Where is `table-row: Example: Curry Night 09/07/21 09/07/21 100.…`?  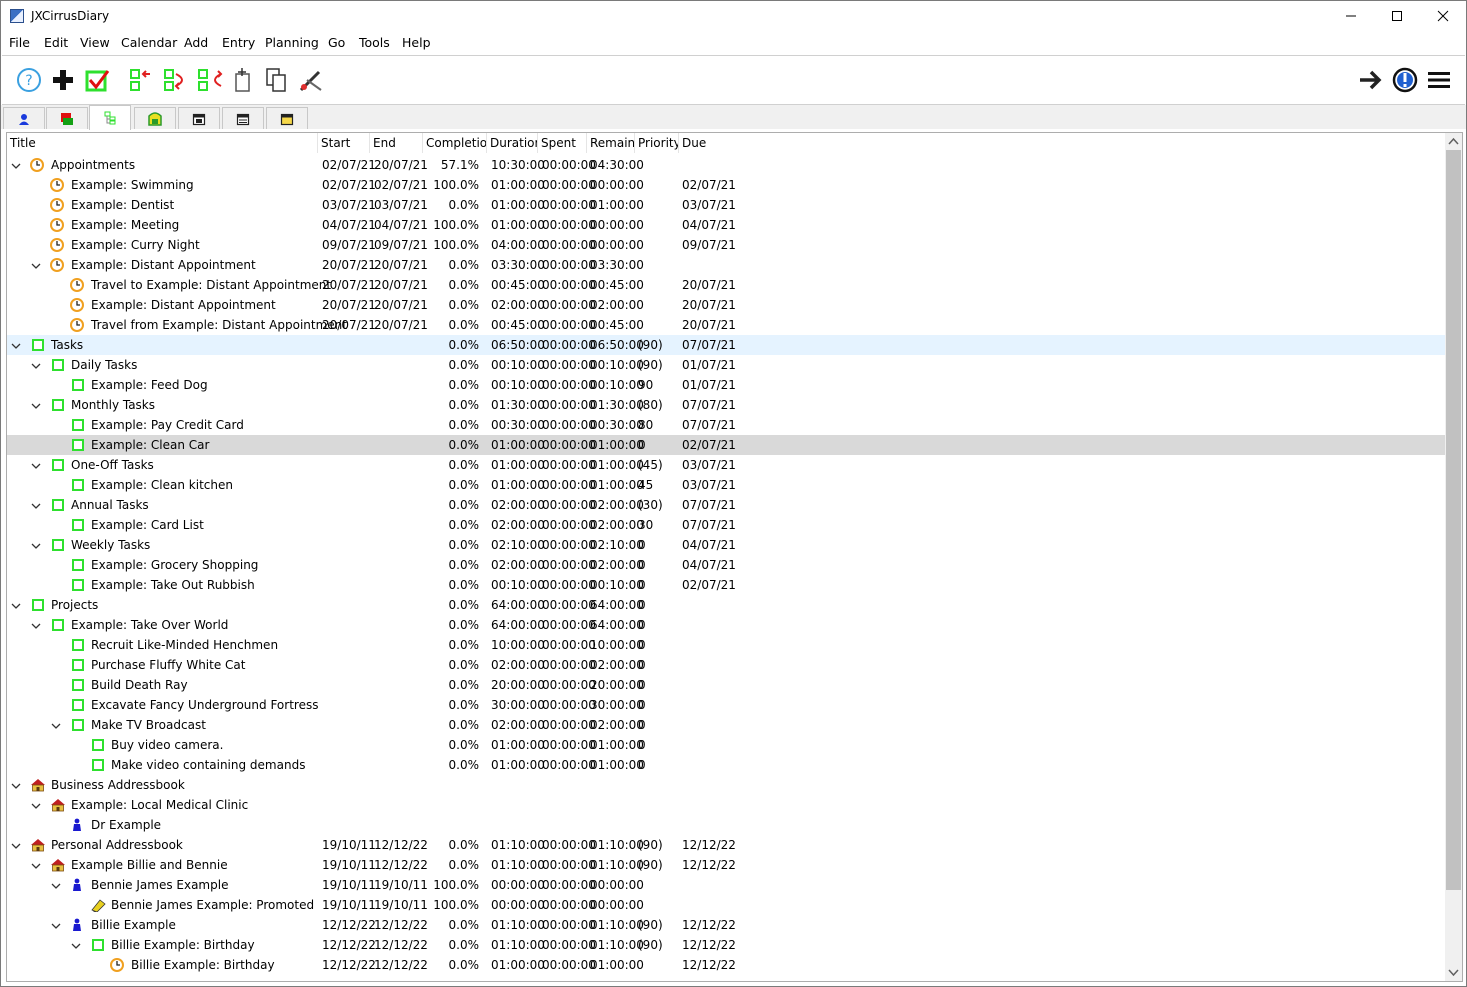
table-row: Example: Curry Night 09/07/21 09/07/21 100.… is located at coordinates (726, 245).